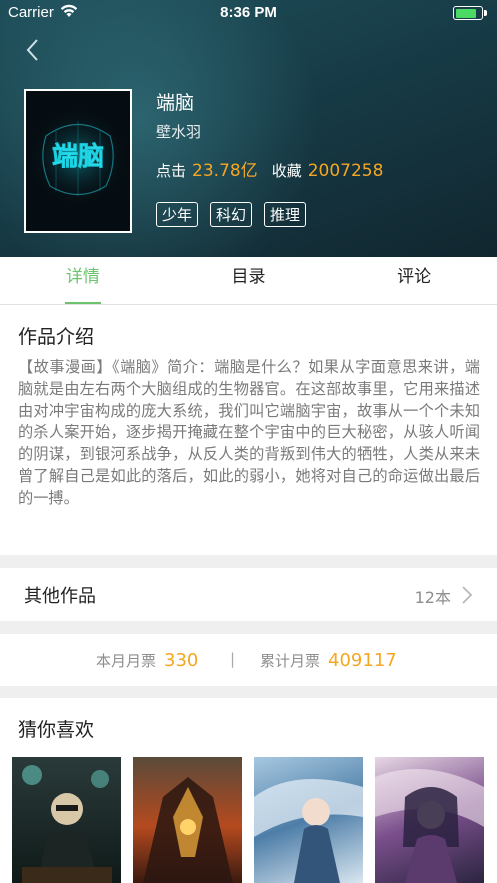 The image size is (497, 883). Describe the element at coordinates (83, 280) in the screenshot. I see `tab-details: 详情` at that location.